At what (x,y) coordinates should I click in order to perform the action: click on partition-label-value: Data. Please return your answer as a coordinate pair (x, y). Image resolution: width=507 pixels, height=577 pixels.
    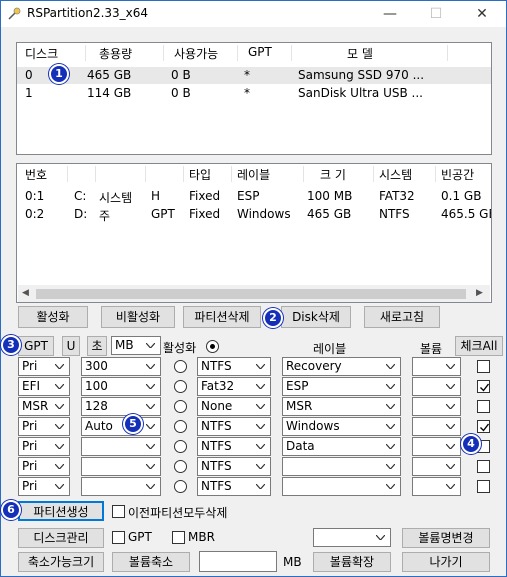
    Looking at the image, I should click on (300, 446).